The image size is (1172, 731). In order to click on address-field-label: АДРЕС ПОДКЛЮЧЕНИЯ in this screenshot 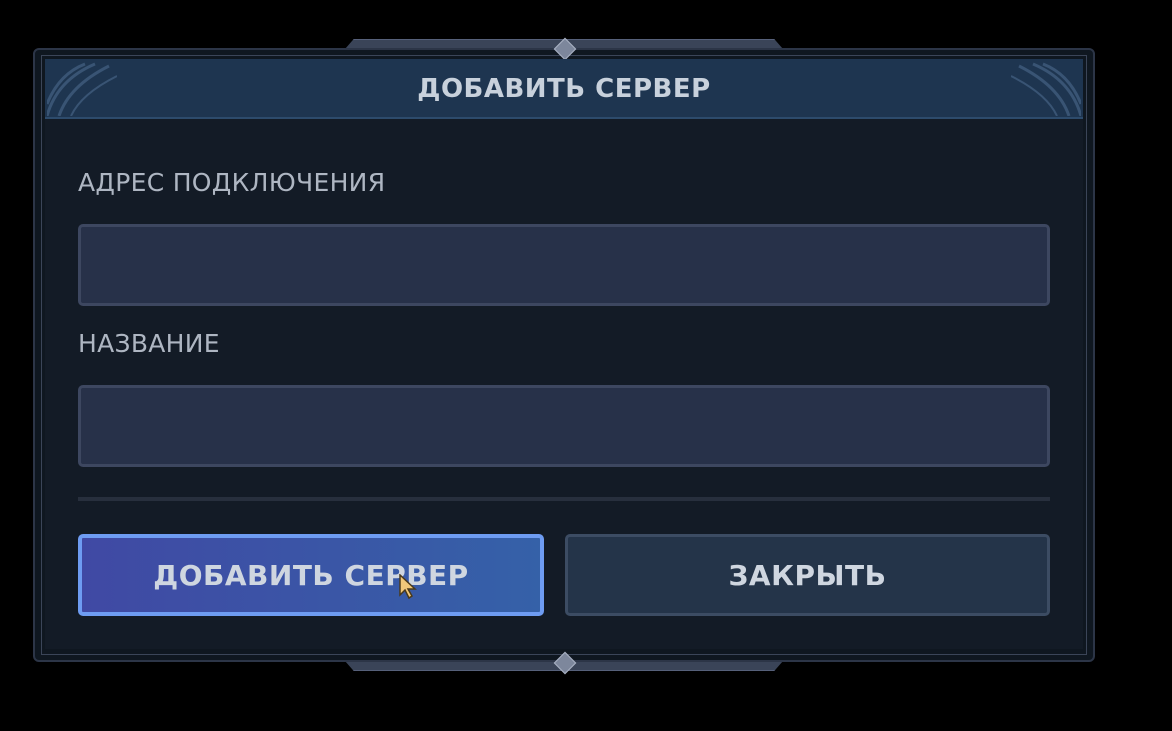, I will do `click(232, 182)`.